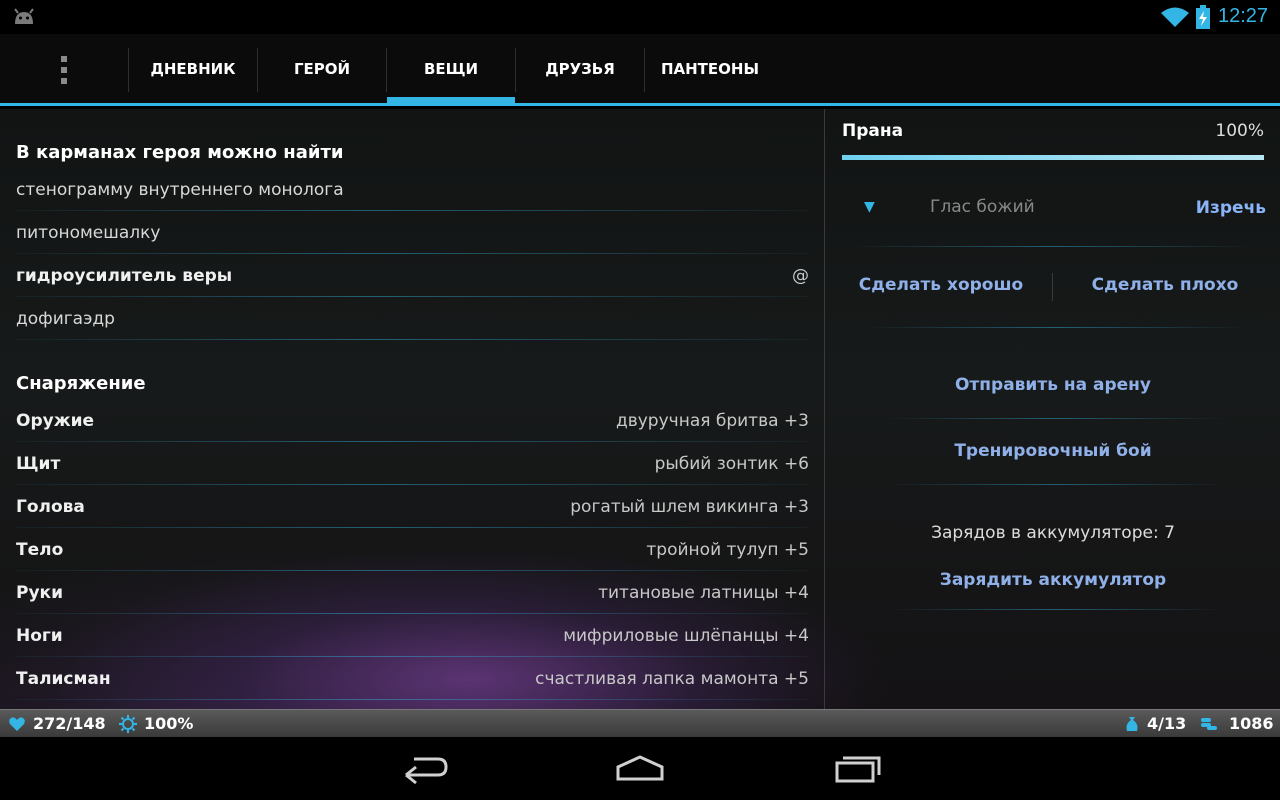 The image size is (1280, 800). I want to click on equipment-row: Оружие двуручная бритва +3, so click(412, 420).